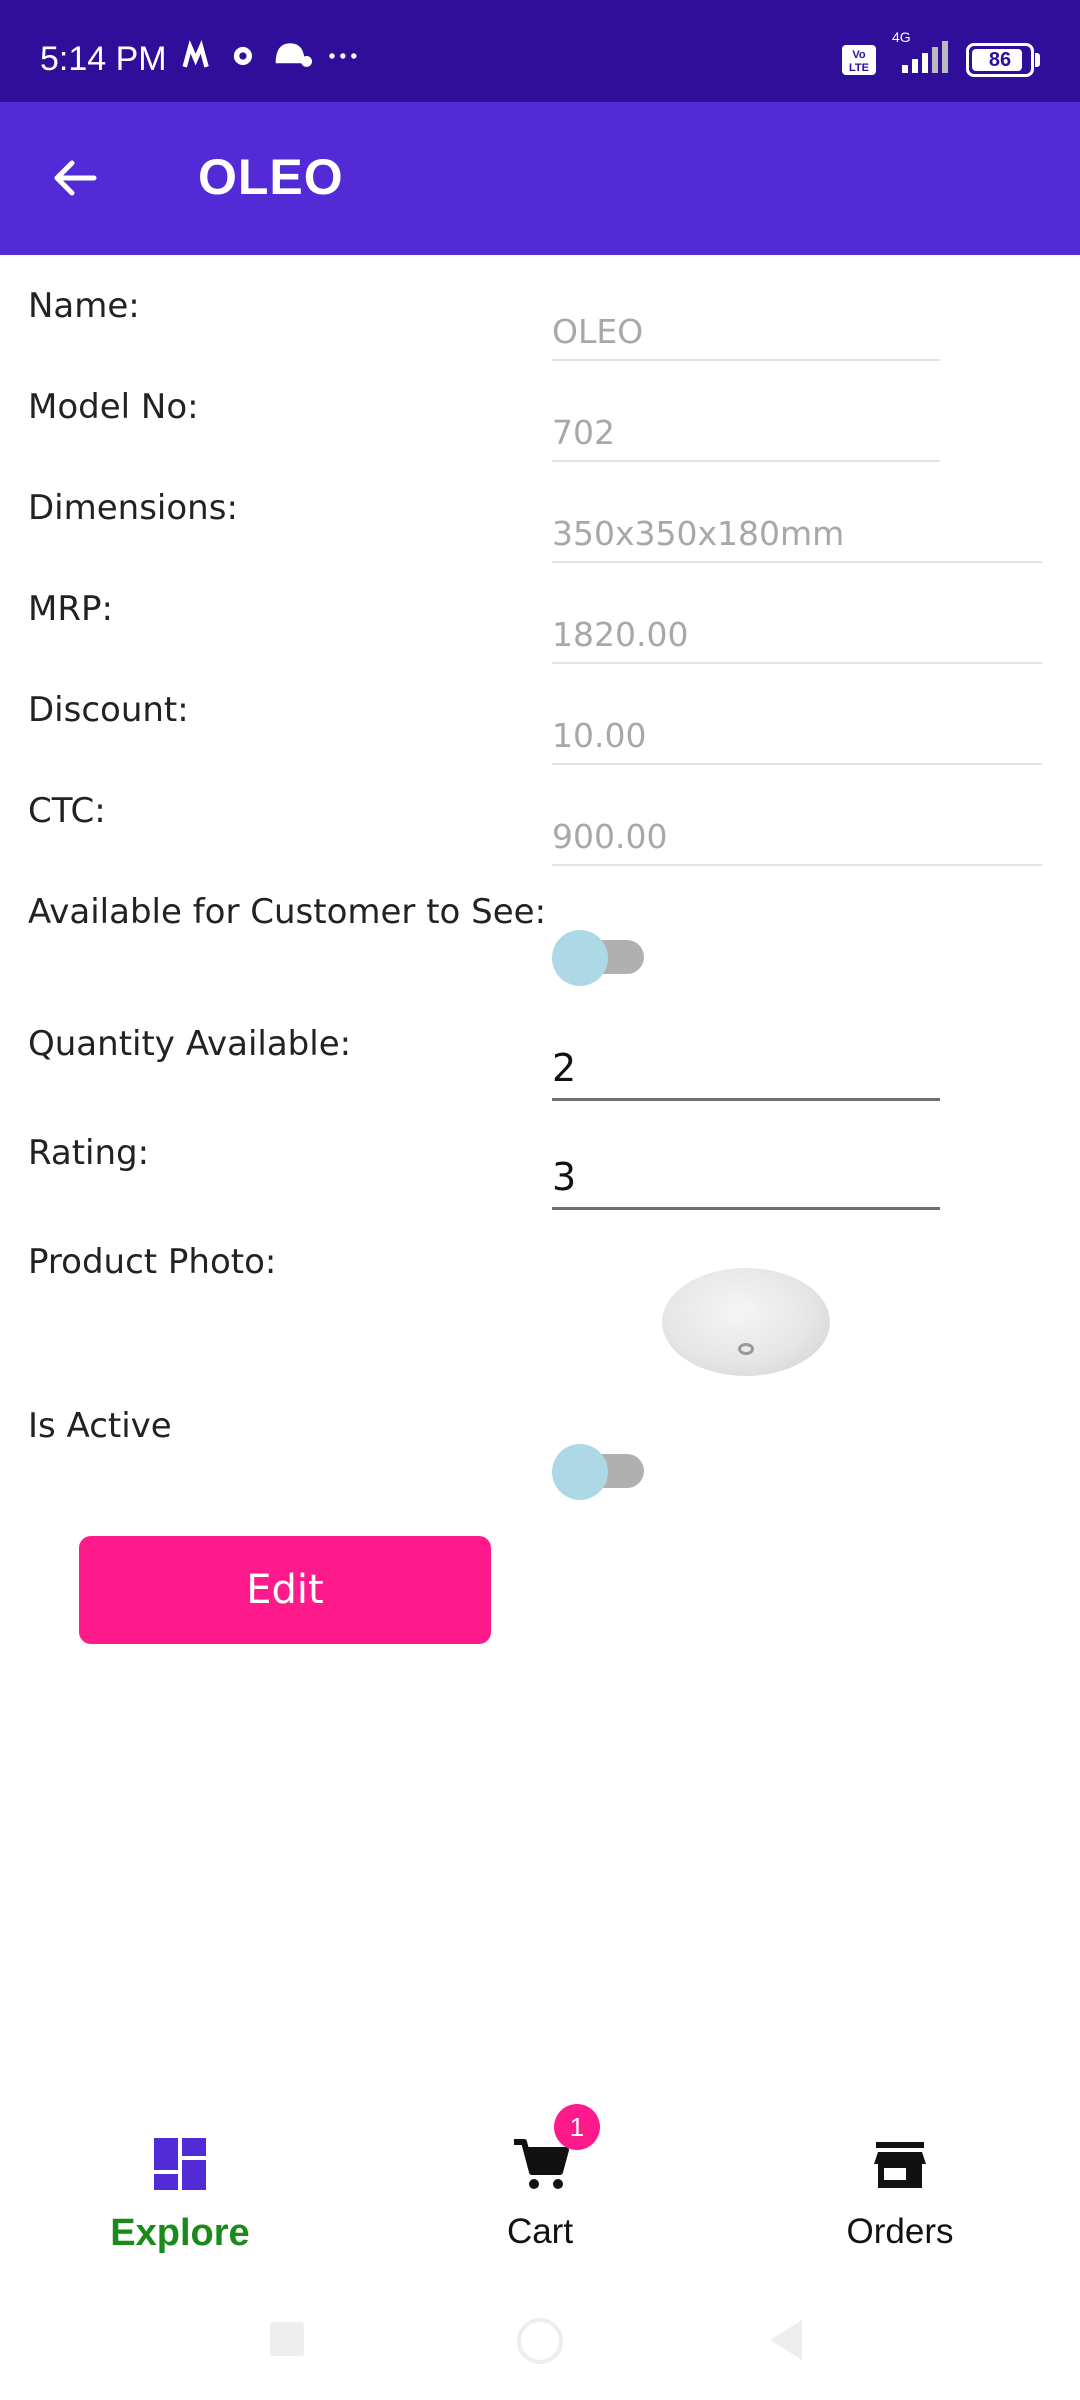 The image size is (1080, 2400). Describe the element at coordinates (797, 538) in the screenshot. I see `dimensions-field: 350x350x180mm` at that location.